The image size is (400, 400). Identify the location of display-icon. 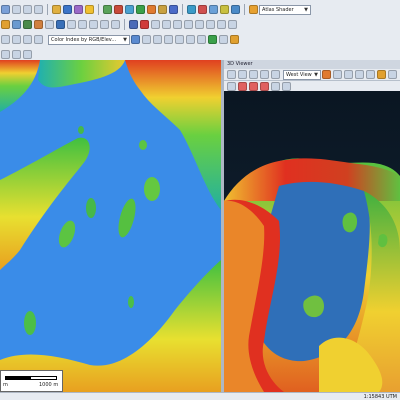
(16, 39).